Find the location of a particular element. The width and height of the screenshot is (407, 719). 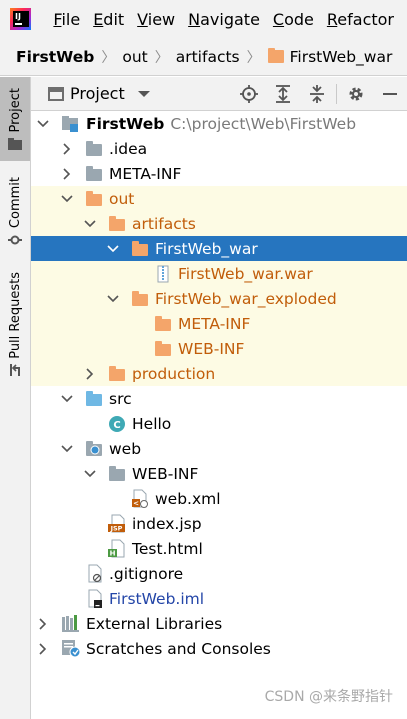

project-path: C:\project\Web\FirstWeb is located at coordinates (263, 123).